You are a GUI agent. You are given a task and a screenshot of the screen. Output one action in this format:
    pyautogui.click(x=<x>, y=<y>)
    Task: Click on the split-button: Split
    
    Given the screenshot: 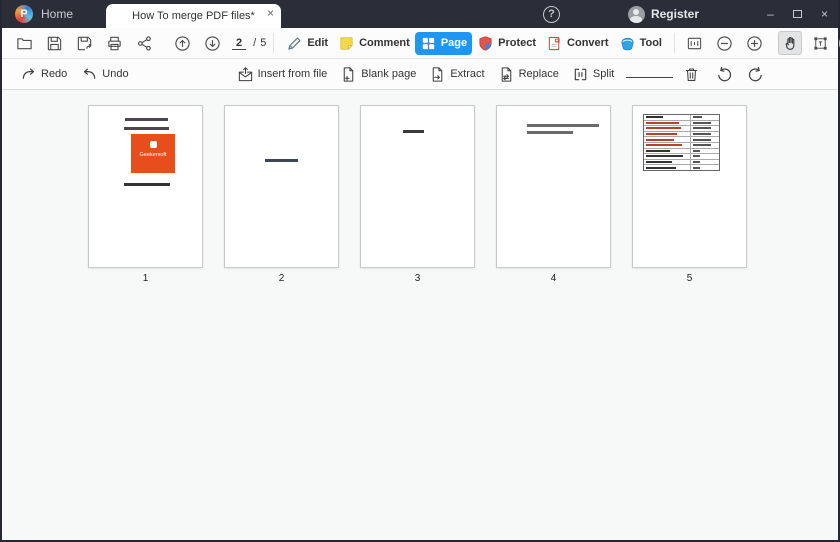 What is the action you would take?
    pyautogui.click(x=593, y=74)
    